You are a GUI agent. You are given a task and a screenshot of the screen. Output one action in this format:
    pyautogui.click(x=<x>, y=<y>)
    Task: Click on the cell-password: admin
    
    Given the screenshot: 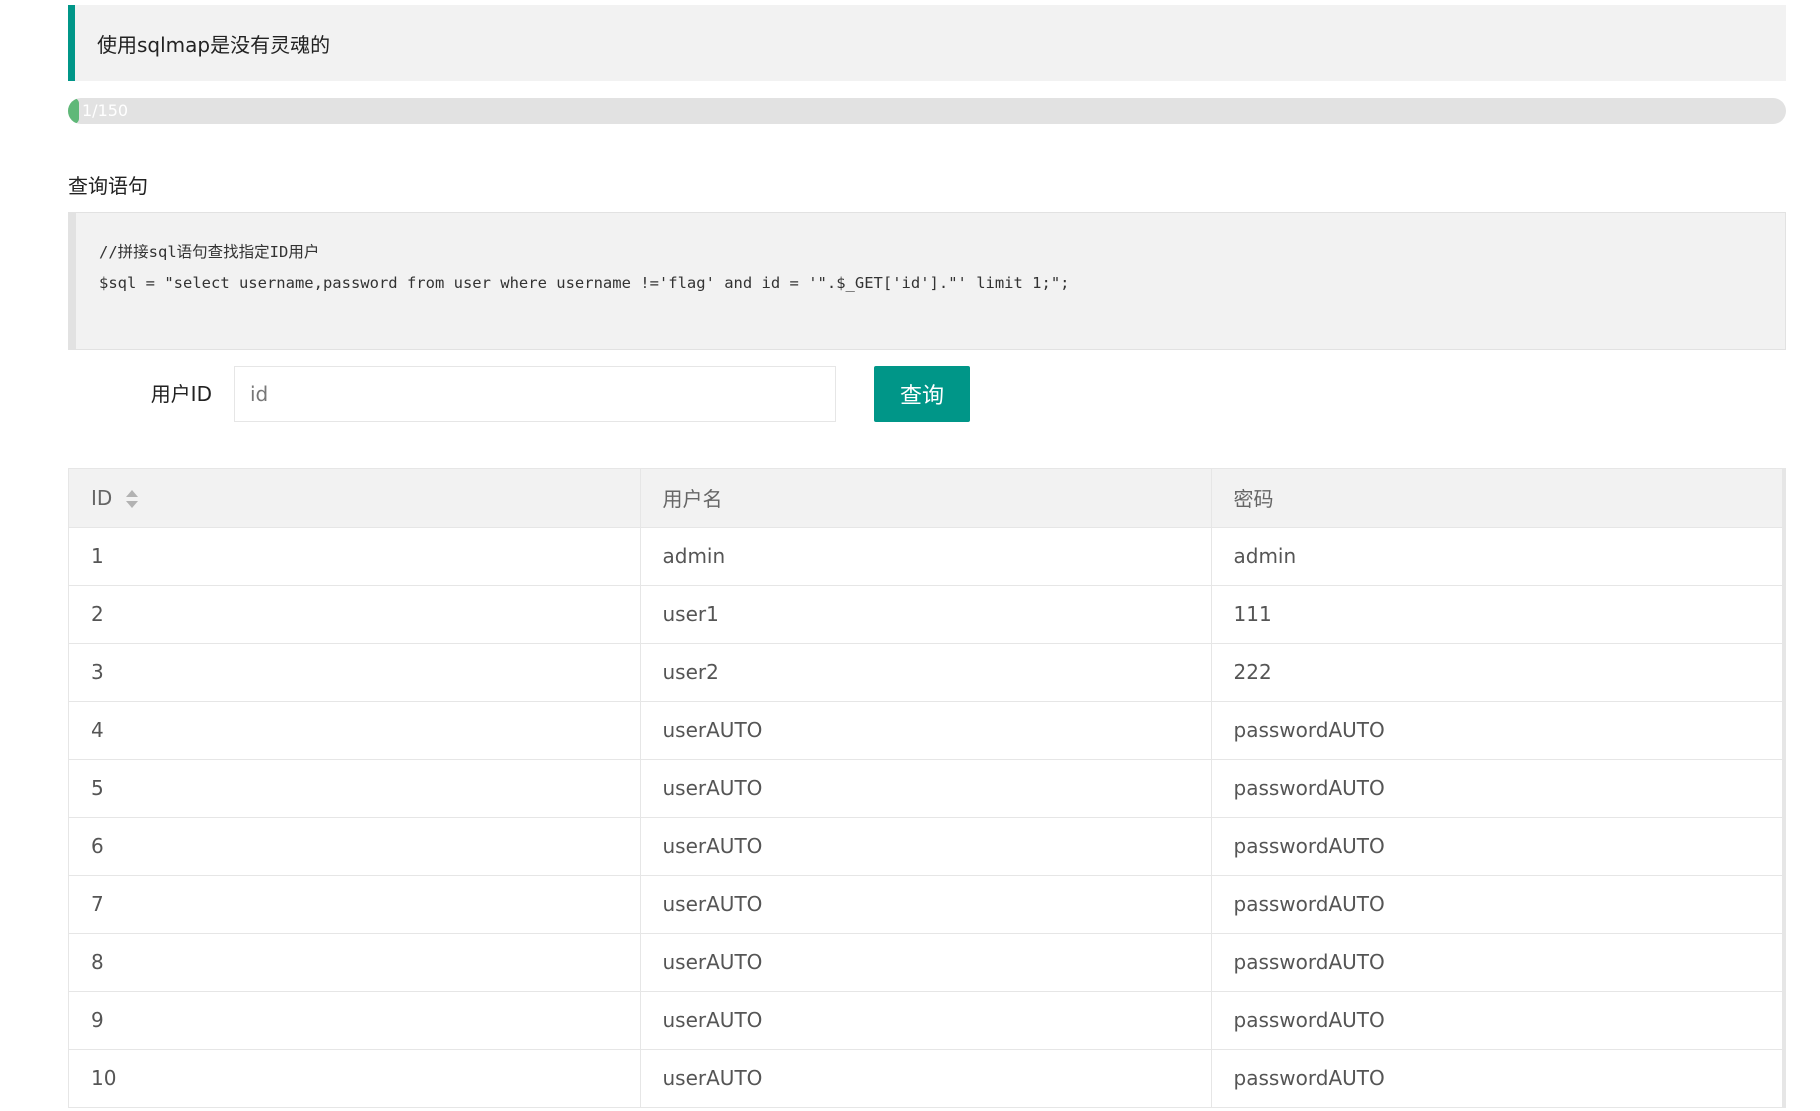 What is the action you would take?
    pyautogui.click(x=1496, y=556)
    